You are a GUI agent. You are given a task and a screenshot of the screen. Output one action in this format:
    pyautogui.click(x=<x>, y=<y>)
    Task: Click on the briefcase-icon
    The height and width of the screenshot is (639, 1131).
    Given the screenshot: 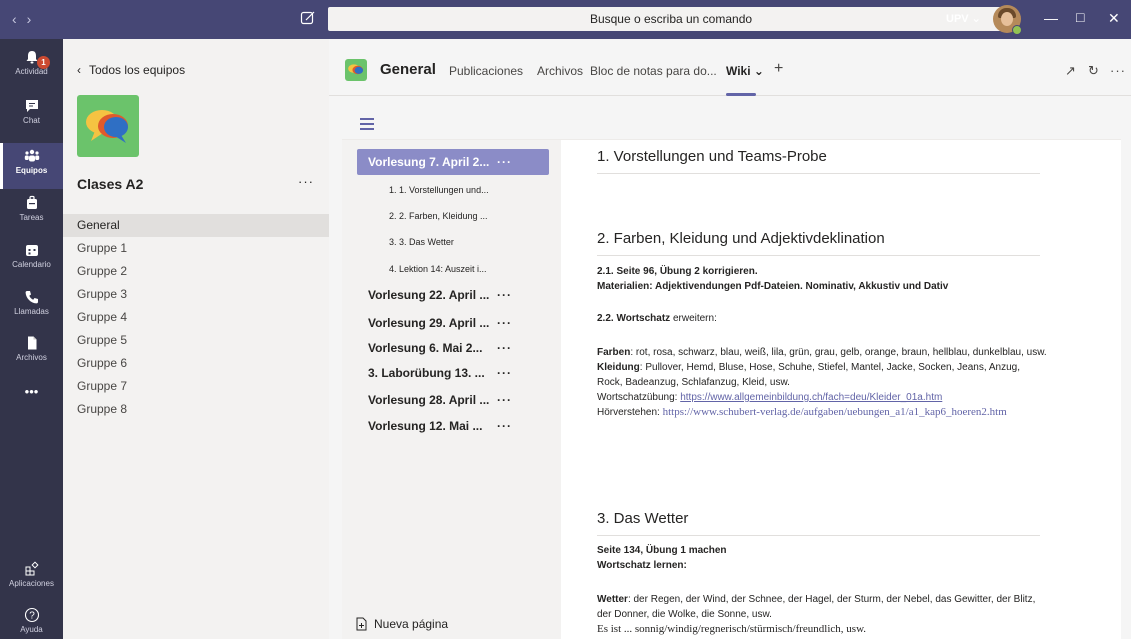 What is the action you would take?
    pyautogui.click(x=31, y=202)
    